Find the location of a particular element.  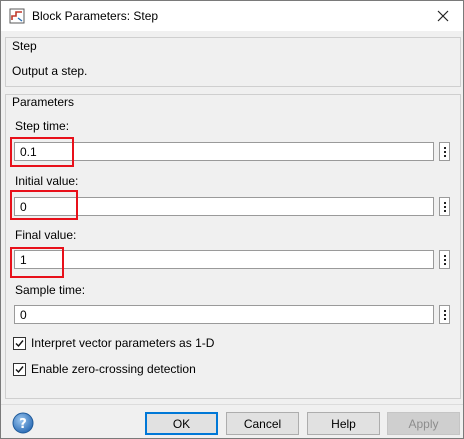

help-question-icon: ? is located at coordinates (23, 423).